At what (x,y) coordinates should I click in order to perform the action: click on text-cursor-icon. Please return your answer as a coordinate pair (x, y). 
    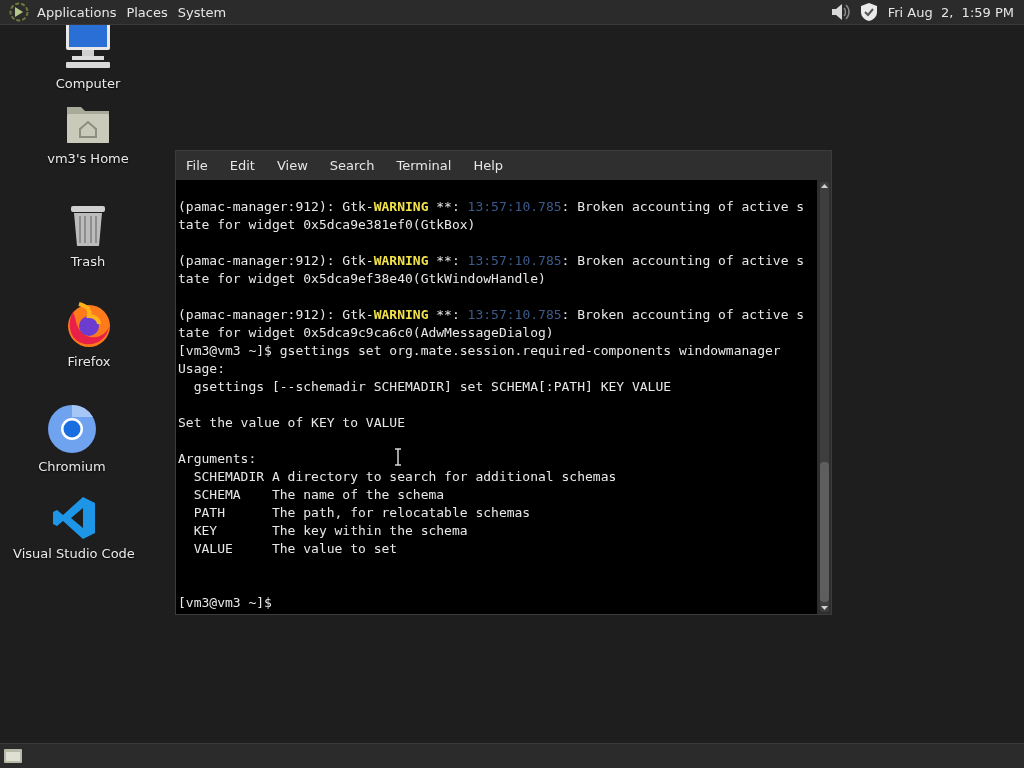
    Looking at the image, I should click on (398, 457).